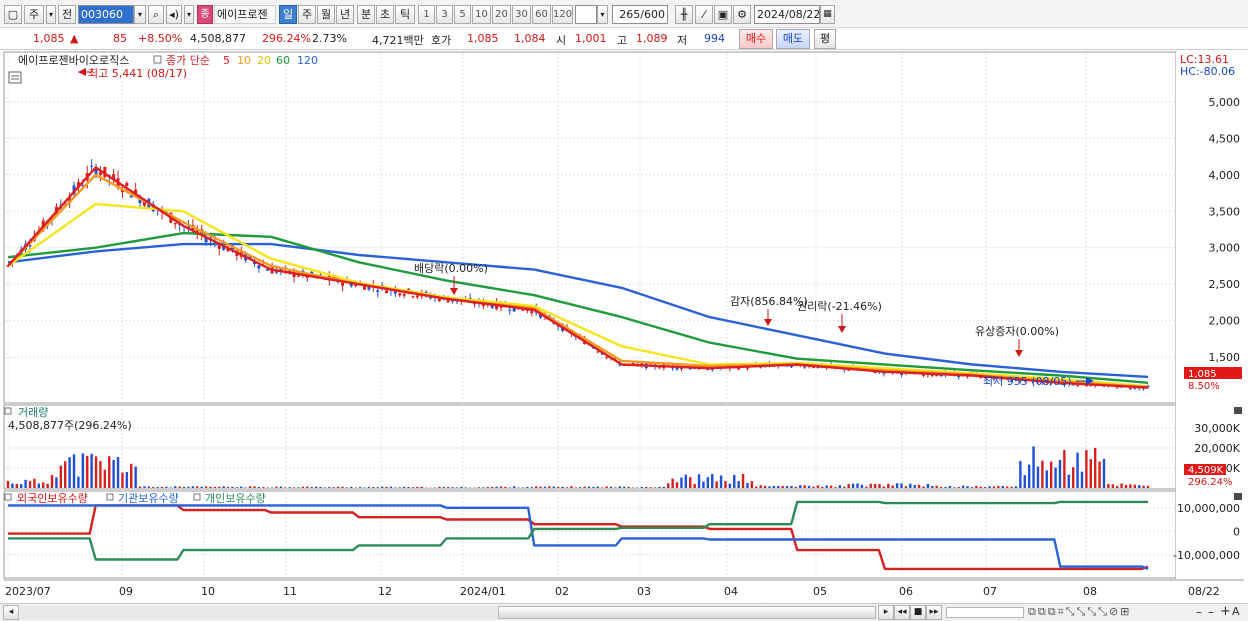  What do you see at coordinates (1225, 611) in the screenshot?
I see `zoom-in-icon: +` at bounding box center [1225, 611].